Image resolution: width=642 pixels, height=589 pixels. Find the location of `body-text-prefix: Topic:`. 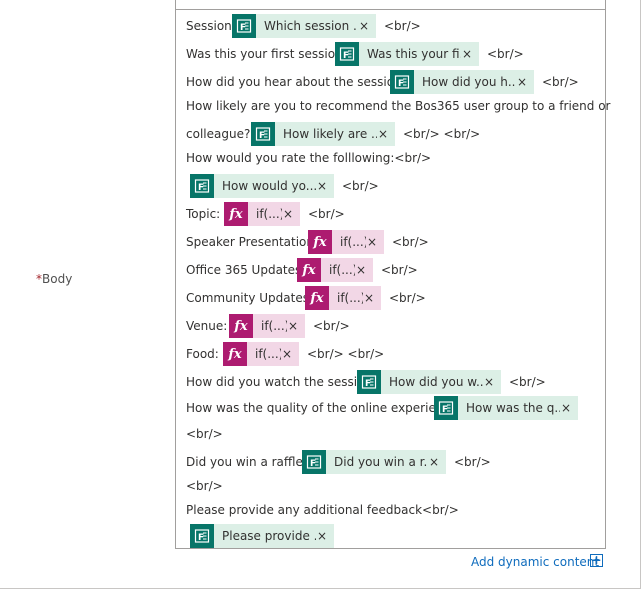

body-text-prefix: Topic: is located at coordinates (203, 214).